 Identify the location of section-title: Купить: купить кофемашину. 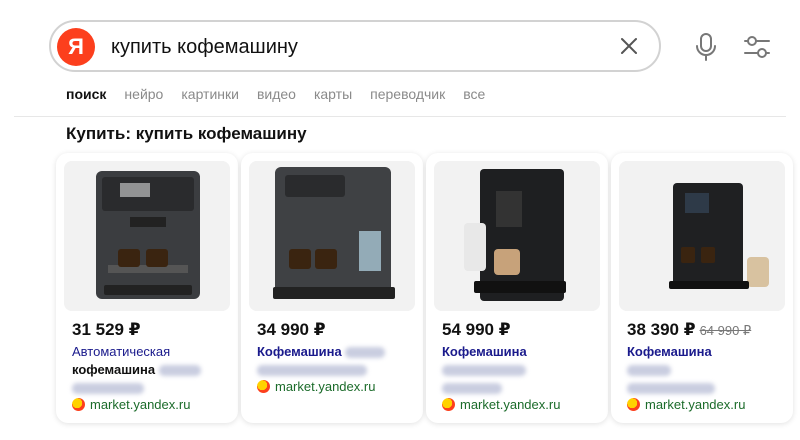
(186, 134).